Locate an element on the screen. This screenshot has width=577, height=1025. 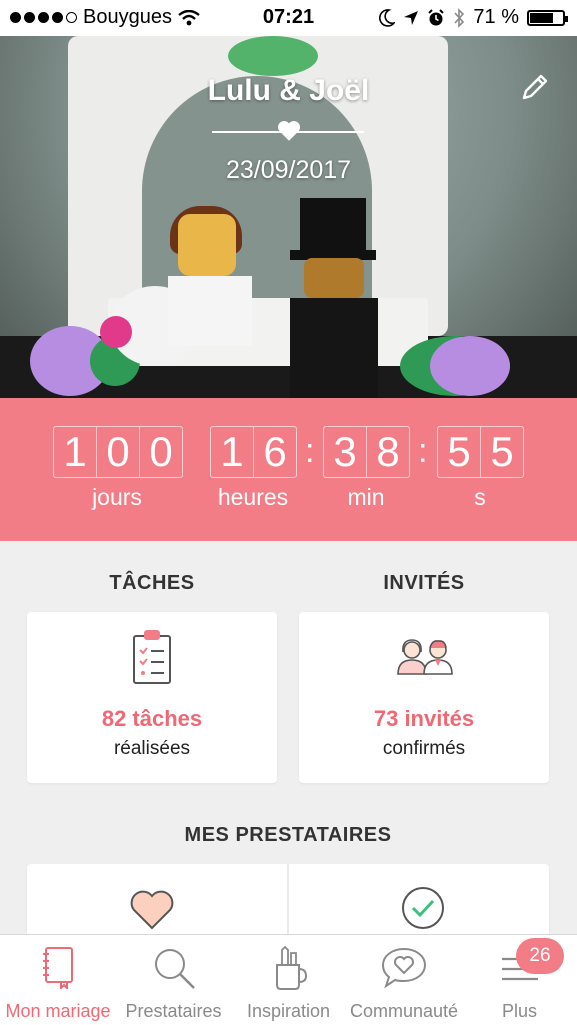
tab-label: Plus is located at coordinates (519, 1011).